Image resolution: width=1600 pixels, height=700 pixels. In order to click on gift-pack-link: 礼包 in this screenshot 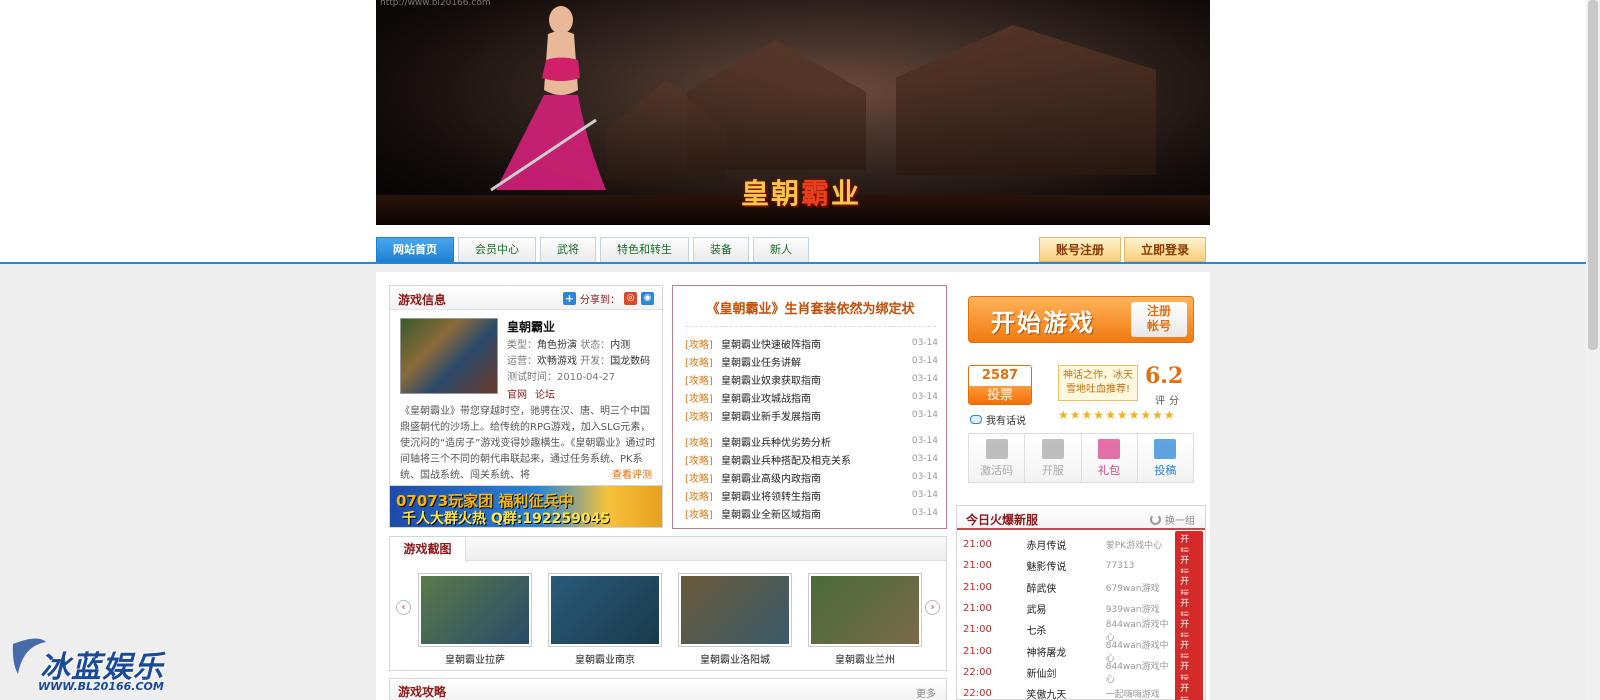, I will do `click(1109, 458)`.